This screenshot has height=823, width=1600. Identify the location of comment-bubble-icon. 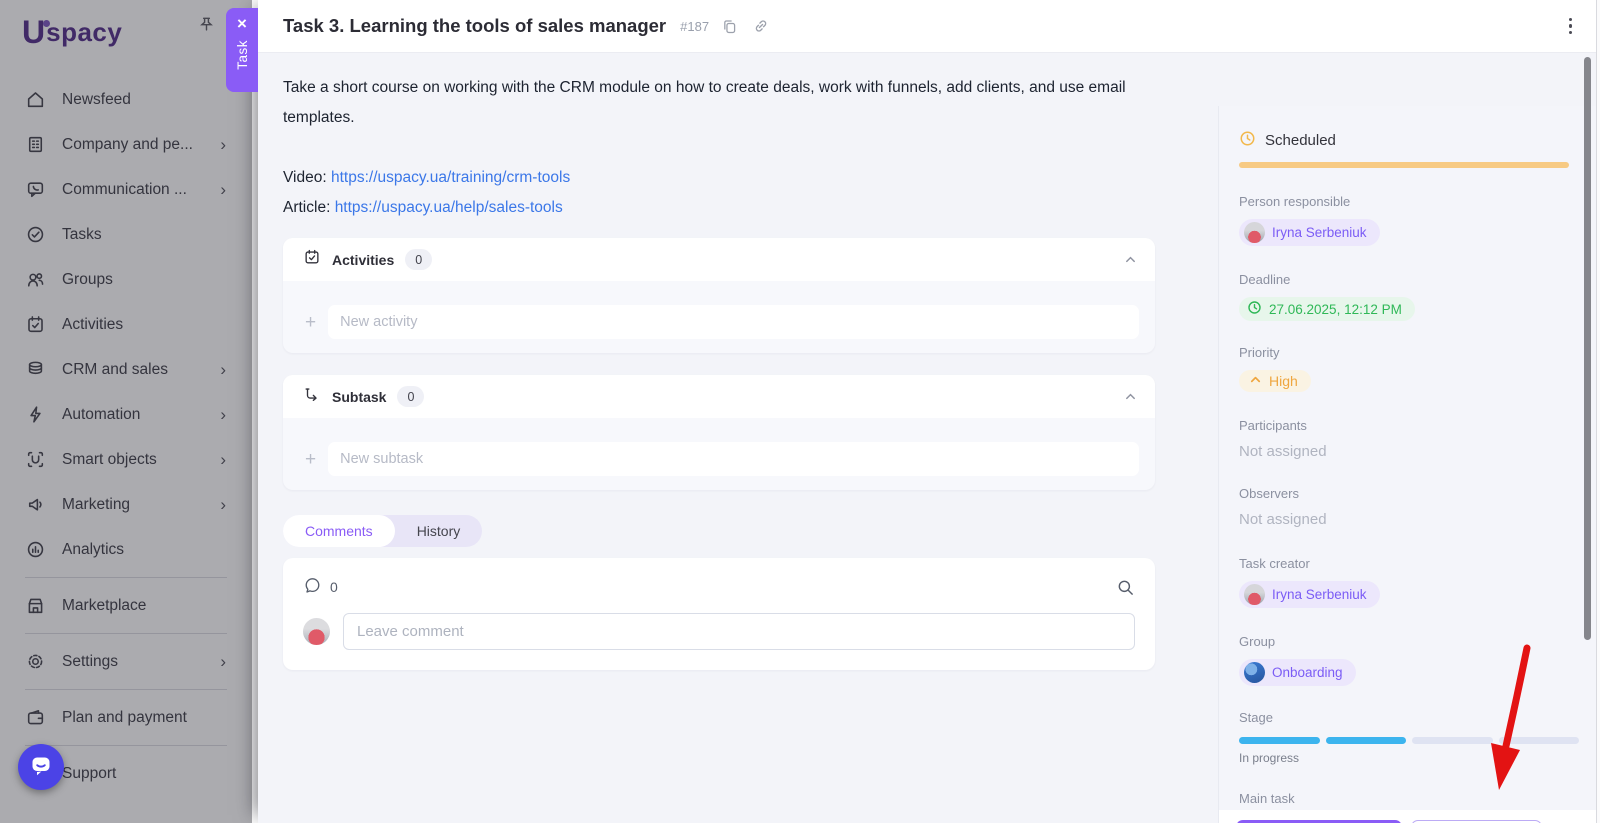
(312, 587).